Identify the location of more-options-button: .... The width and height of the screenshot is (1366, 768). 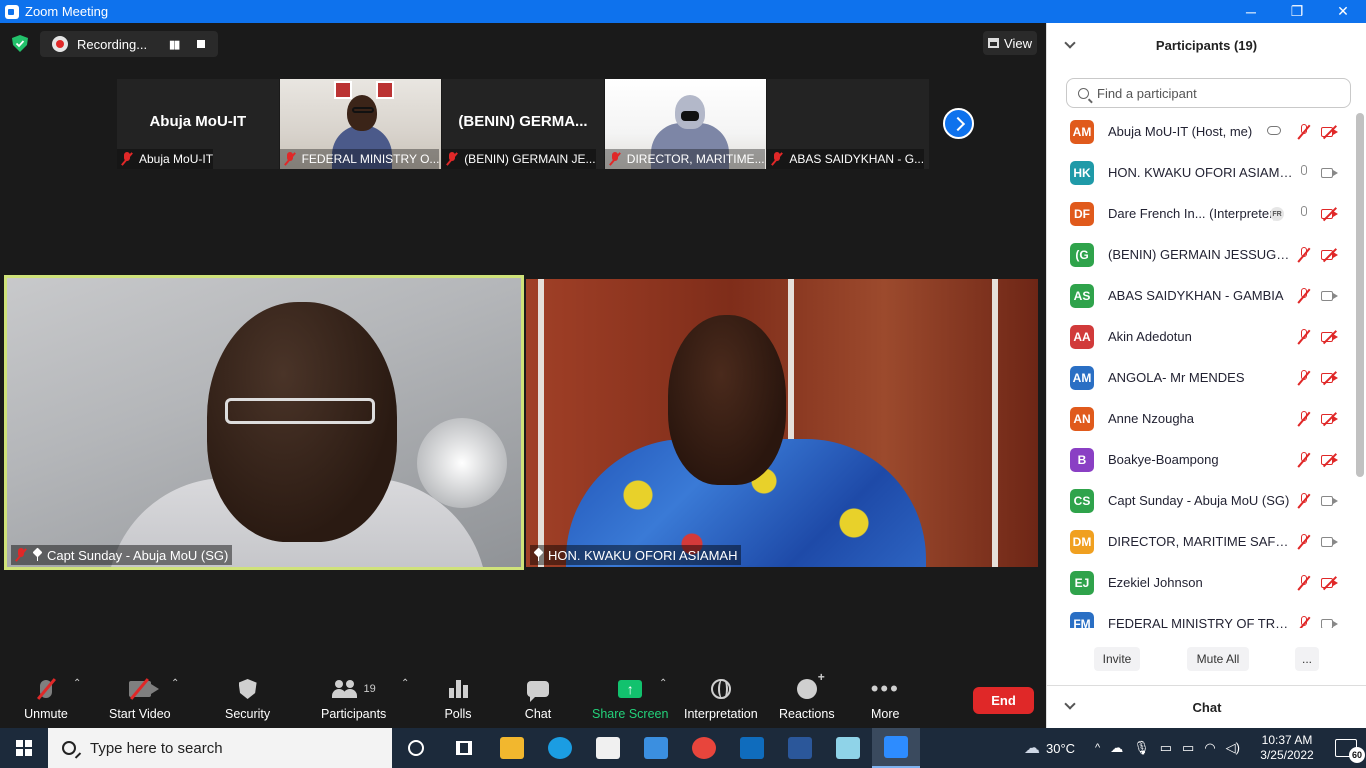
(1307, 659).